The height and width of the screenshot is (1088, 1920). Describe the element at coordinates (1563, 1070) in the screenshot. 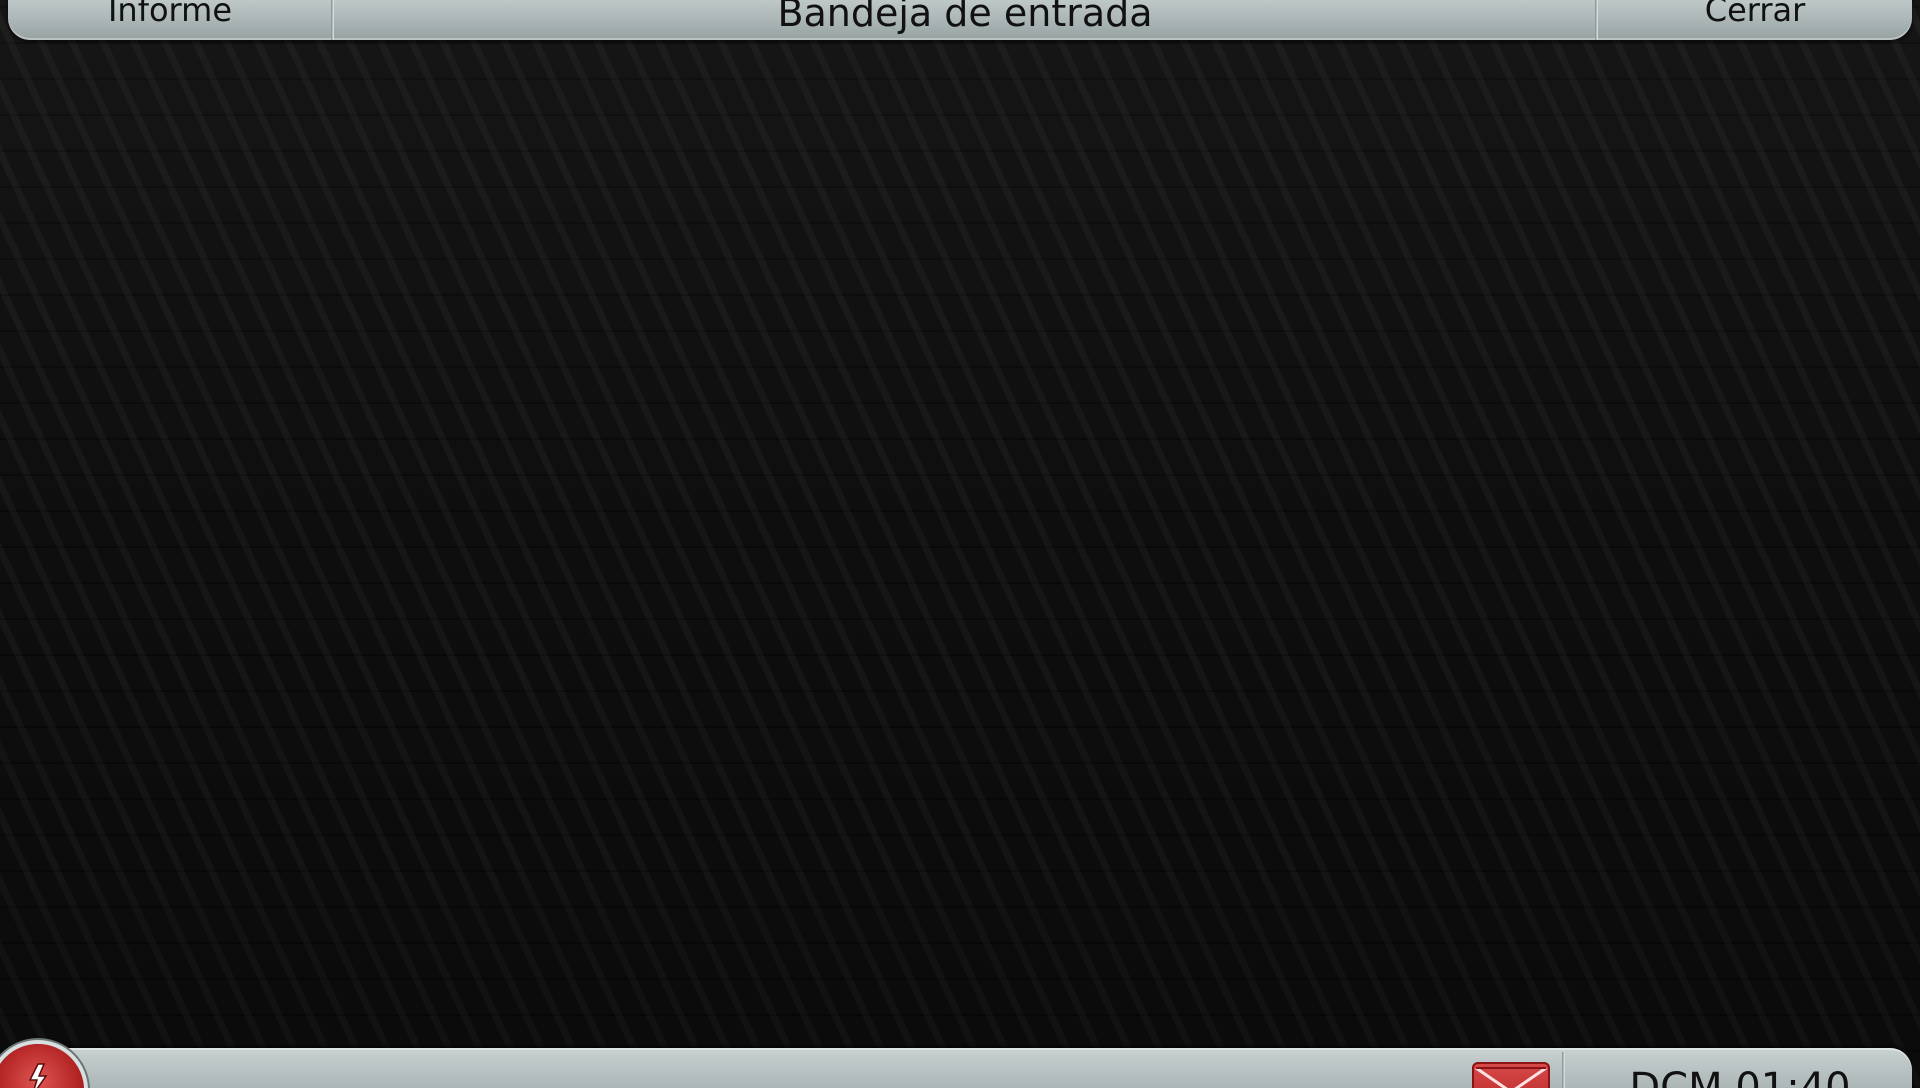

I see `taskbar-divider` at that location.